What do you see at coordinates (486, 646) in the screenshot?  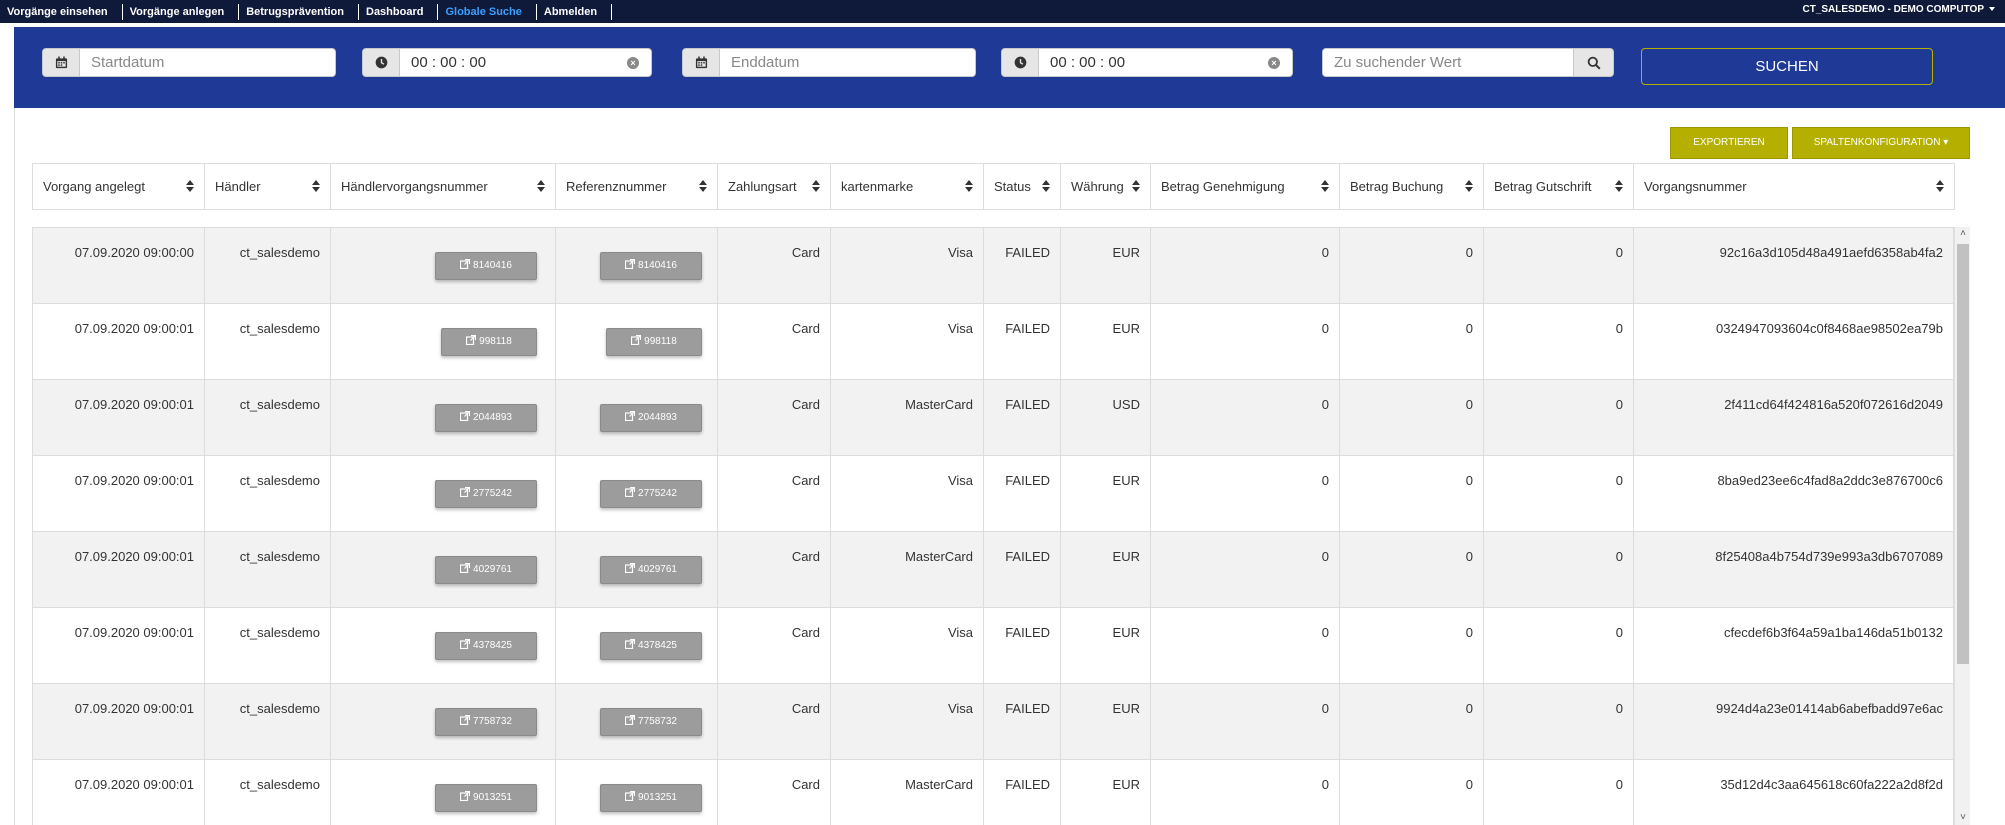 I see `merchant-ref-button: 4378425` at bounding box center [486, 646].